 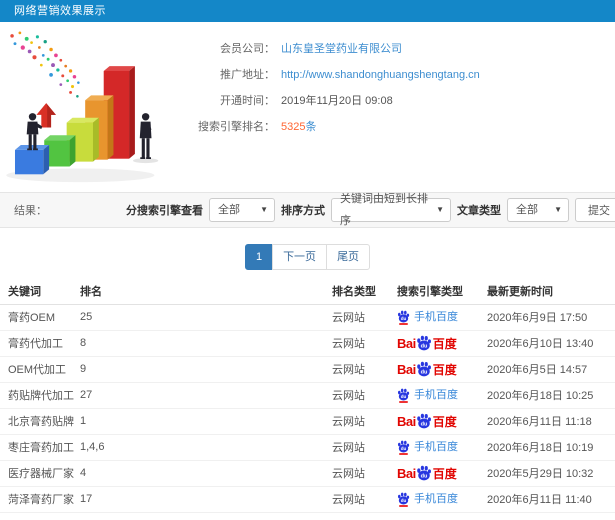 I want to click on pagination: 1 下一页 尾页, so click(x=307, y=257).